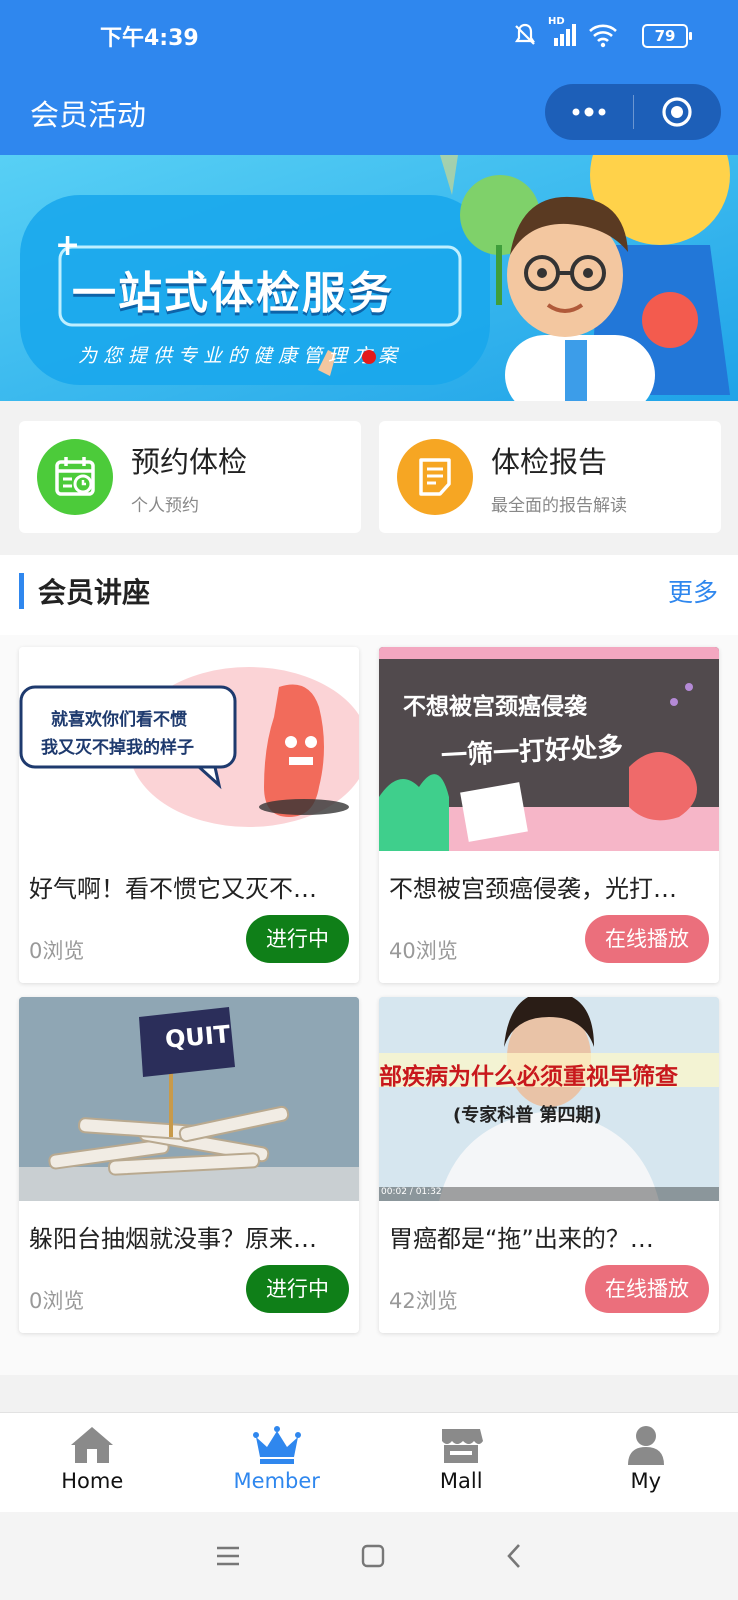  I want to click on close-miniprogram-button, so click(678, 112).